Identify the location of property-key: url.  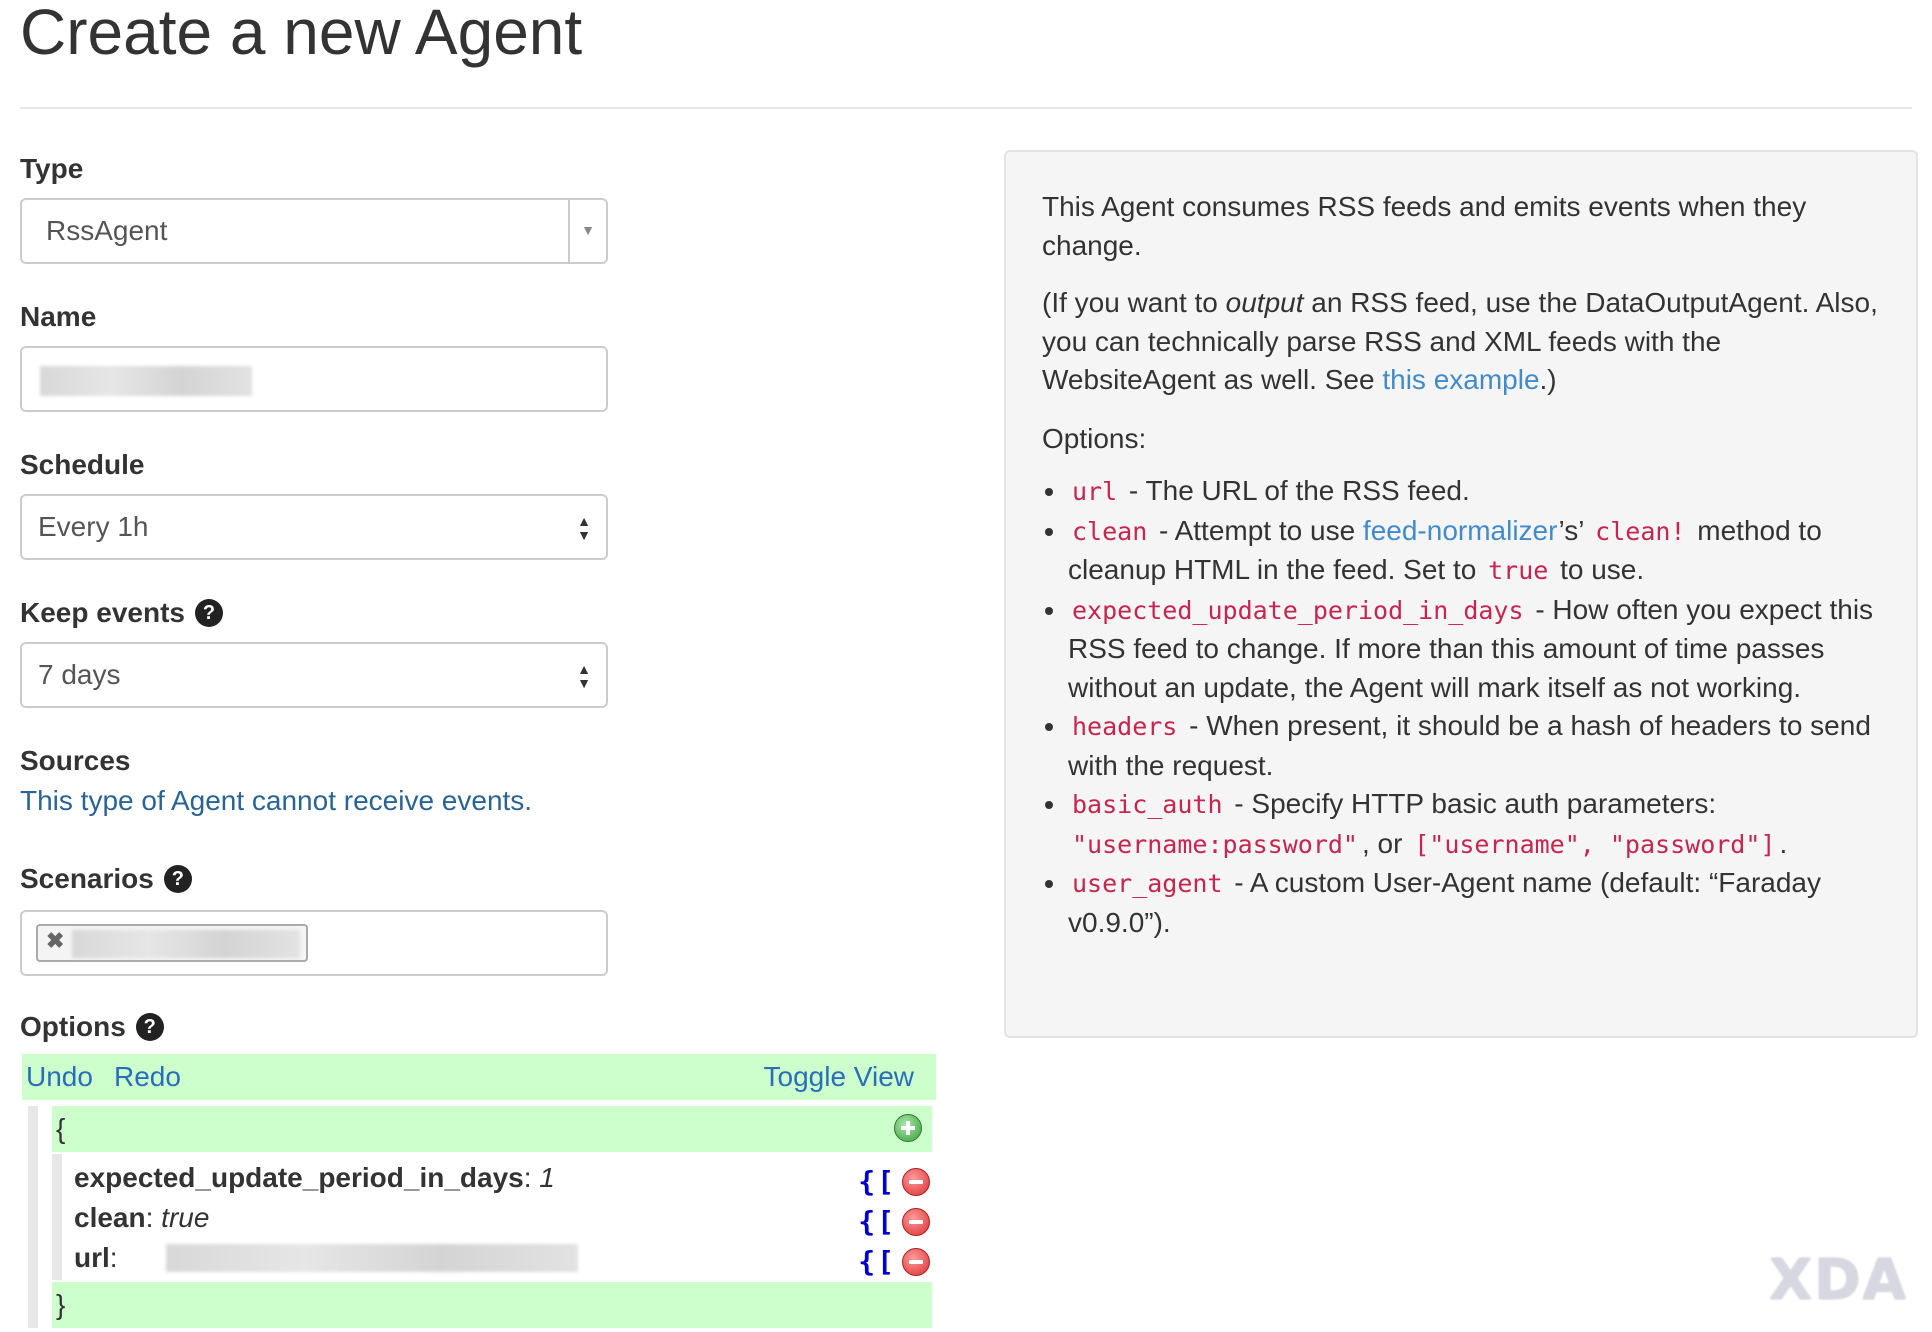
(92, 1257).